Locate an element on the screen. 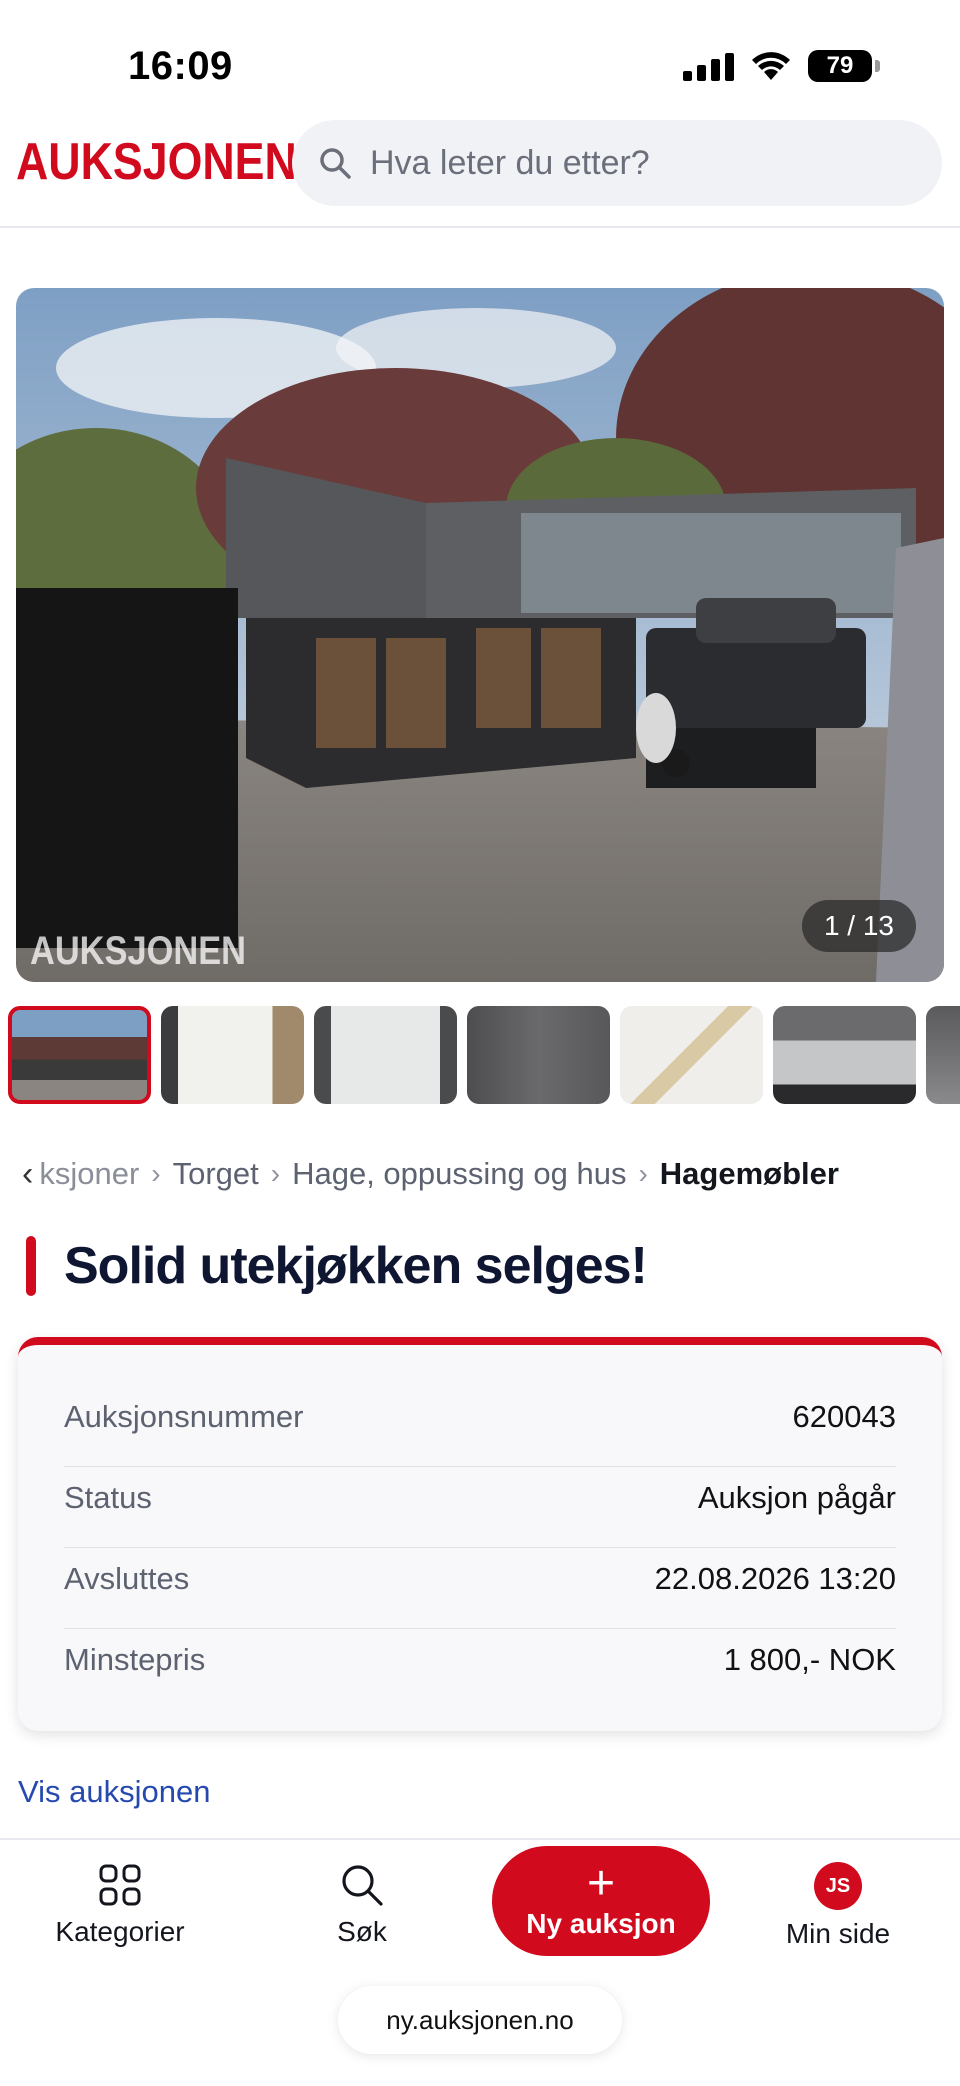  cellular-signal-icon is located at coordinates (708, 66).